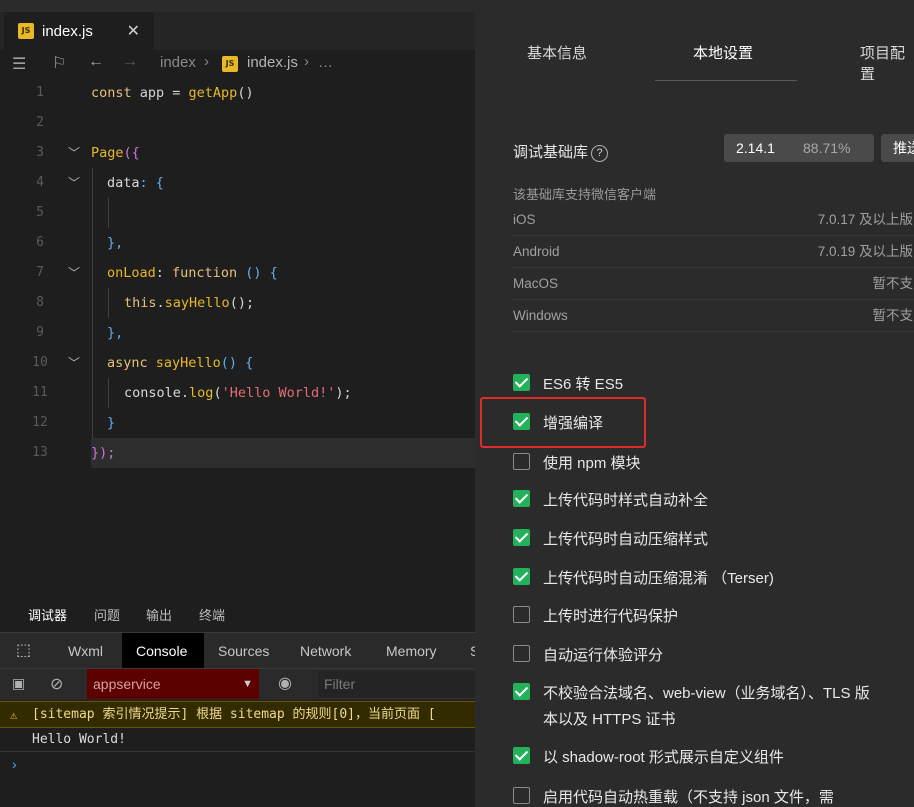  I want to click on option-label: ES6 转 ES5, so click(583, 384).